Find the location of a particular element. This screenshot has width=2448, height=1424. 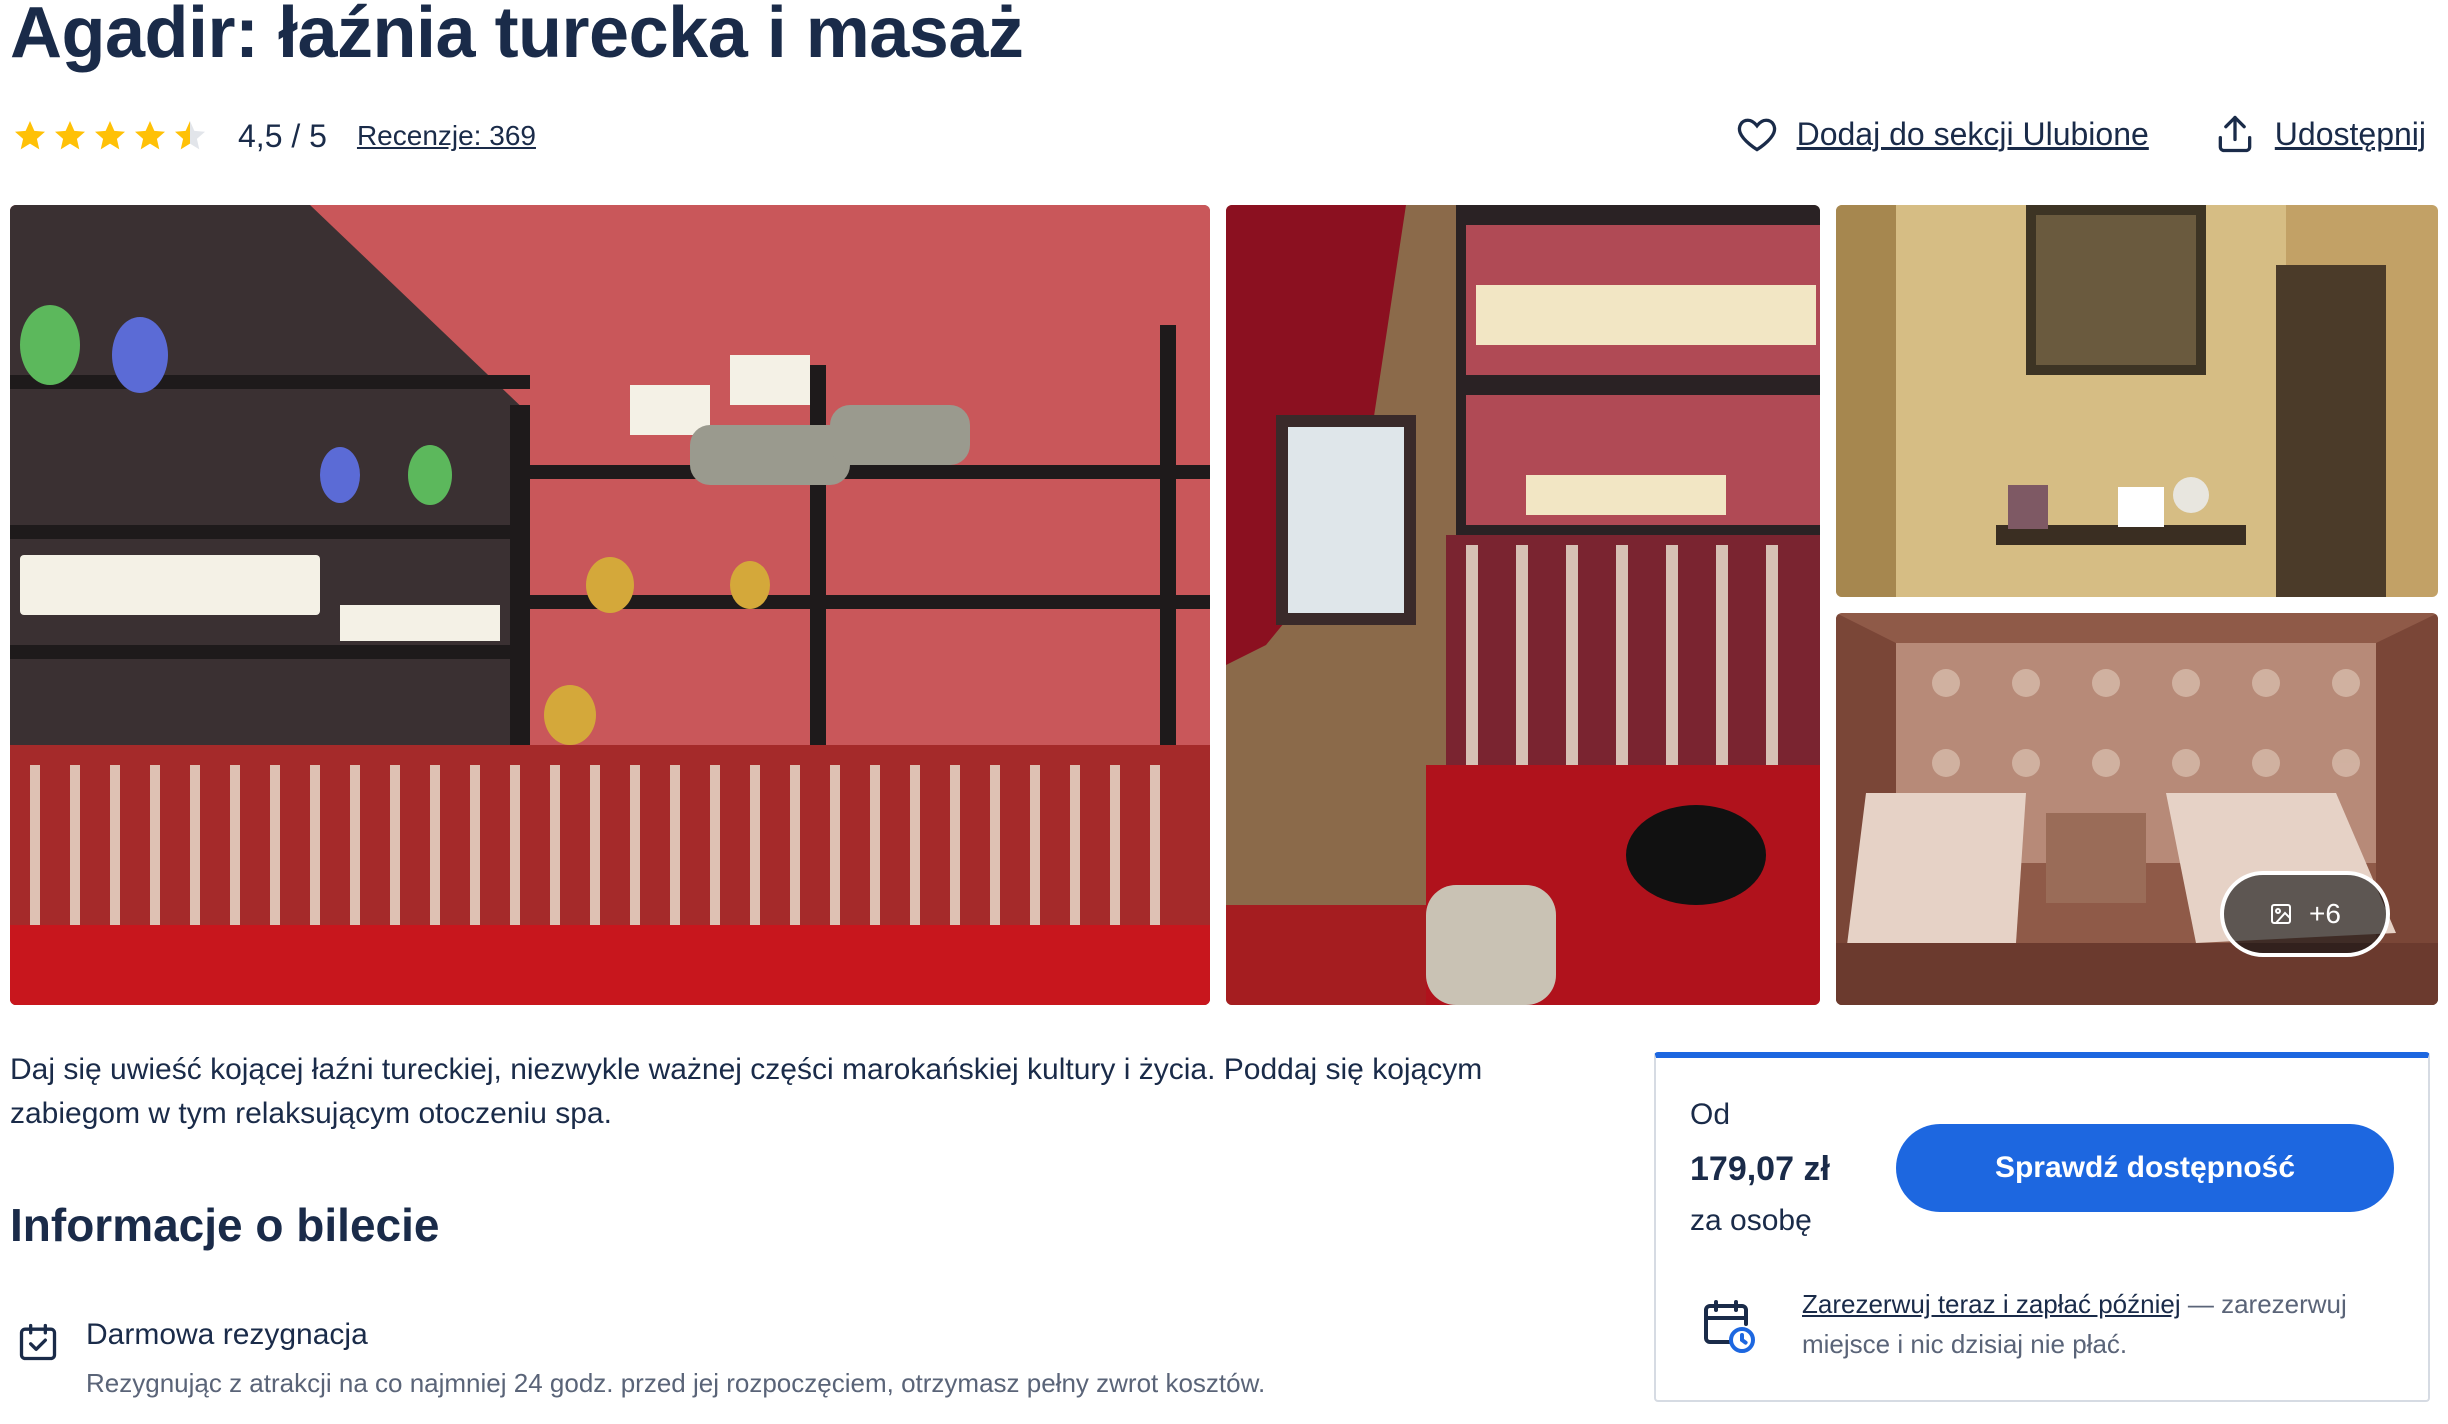

add-to-wishlist-button: Dodaj do sekcji Ulubione is located at coordinates (1942, 134).